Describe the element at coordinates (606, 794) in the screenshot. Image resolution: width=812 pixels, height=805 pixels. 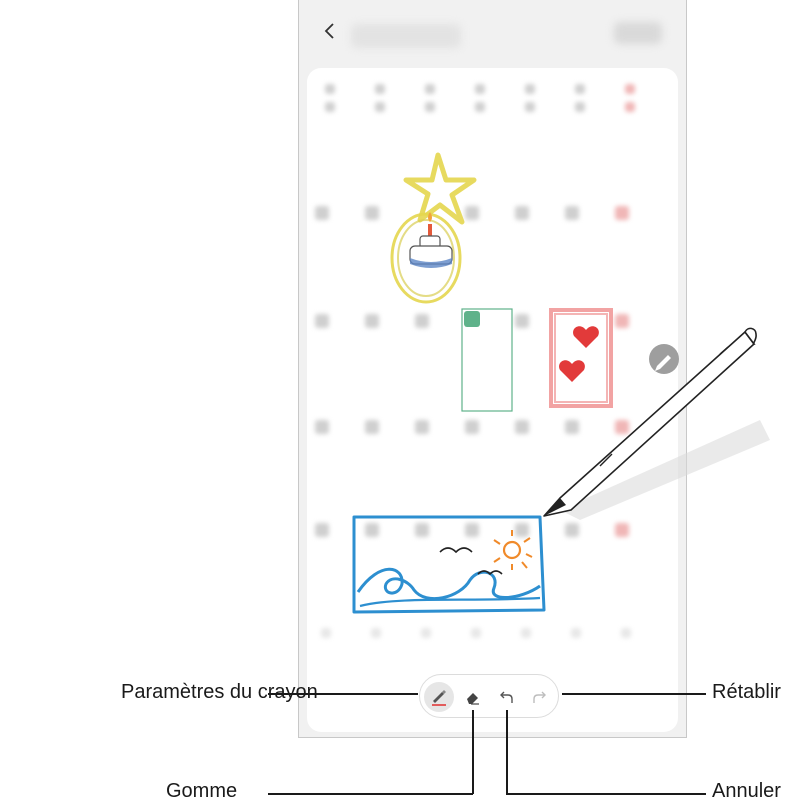
I see `callout-line-undo` at that location.